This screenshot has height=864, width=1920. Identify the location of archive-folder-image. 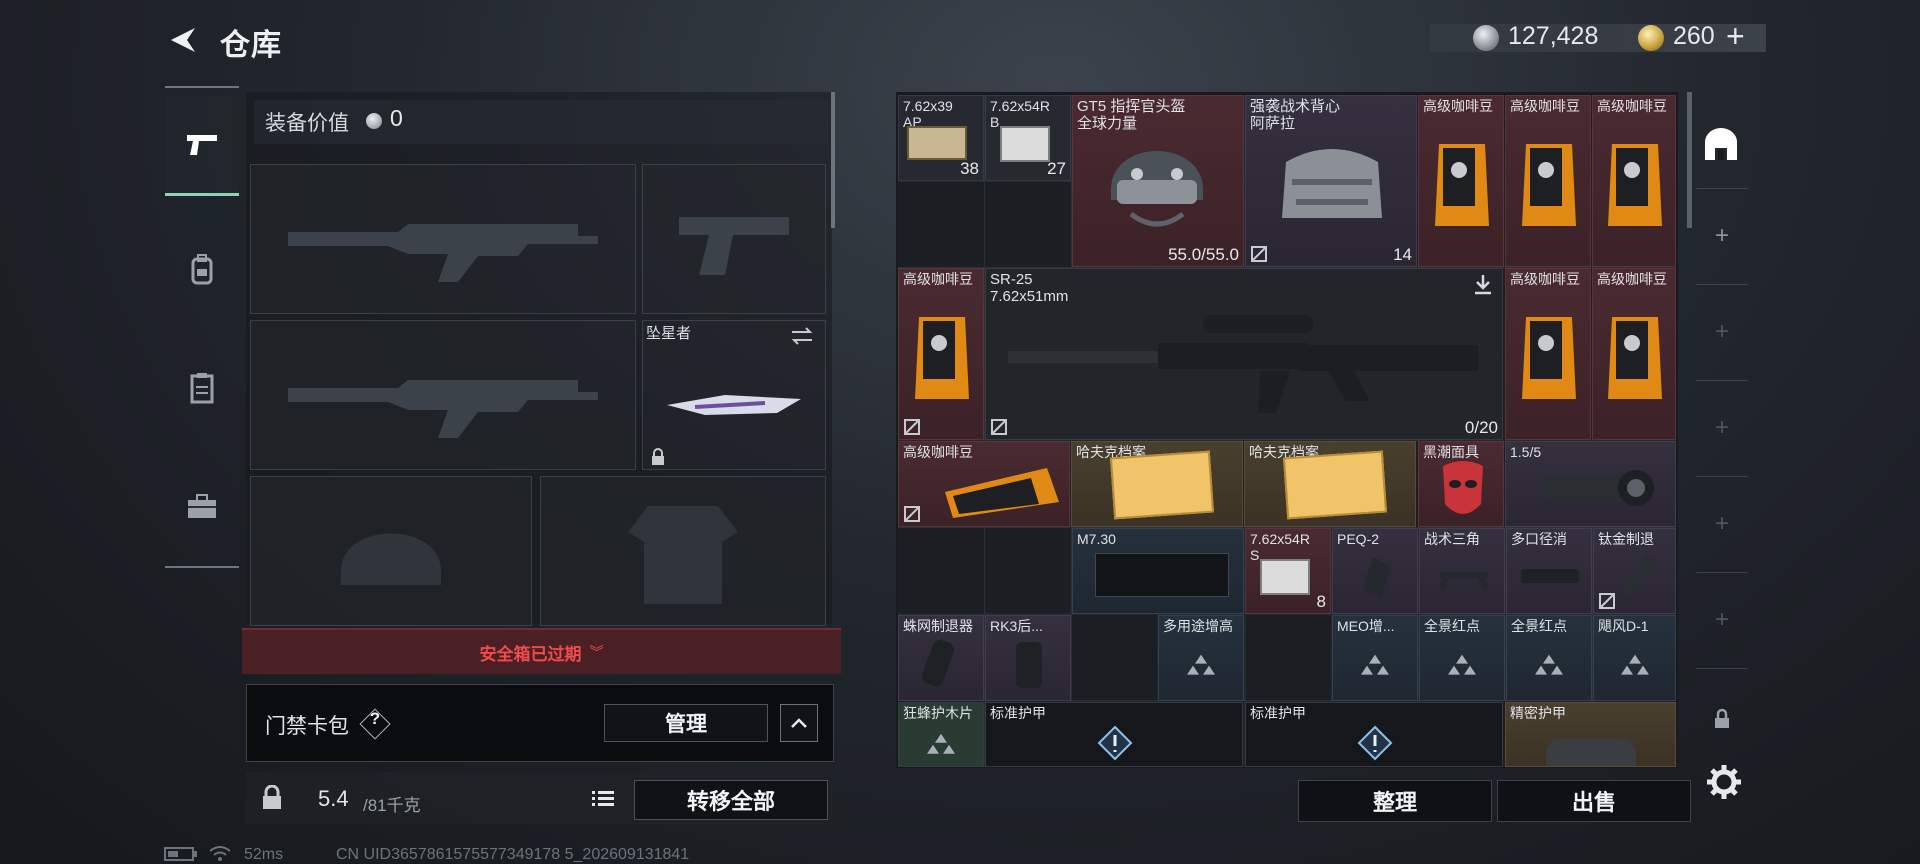
(1335, 485).